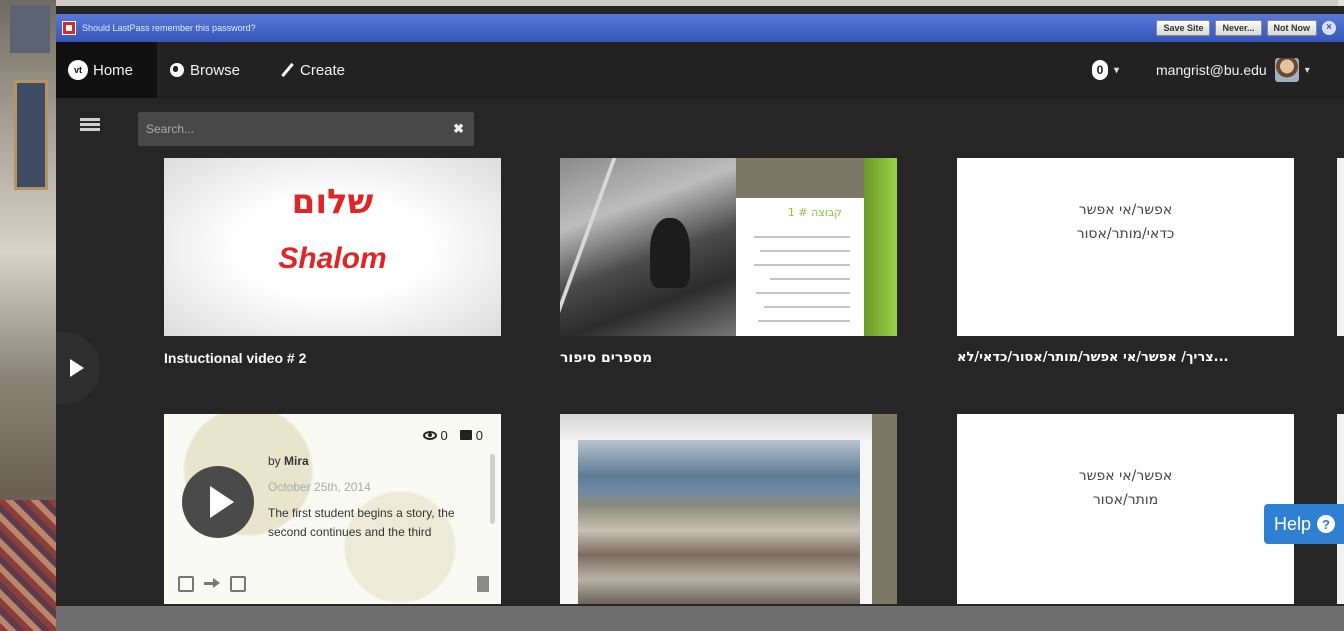 This screenshot has height=631, width=1344. What do you see at coordinates (814, 212) in the screenshot?
I see `panel-title: קבוצה # 1` at bounding box center [814, 212].